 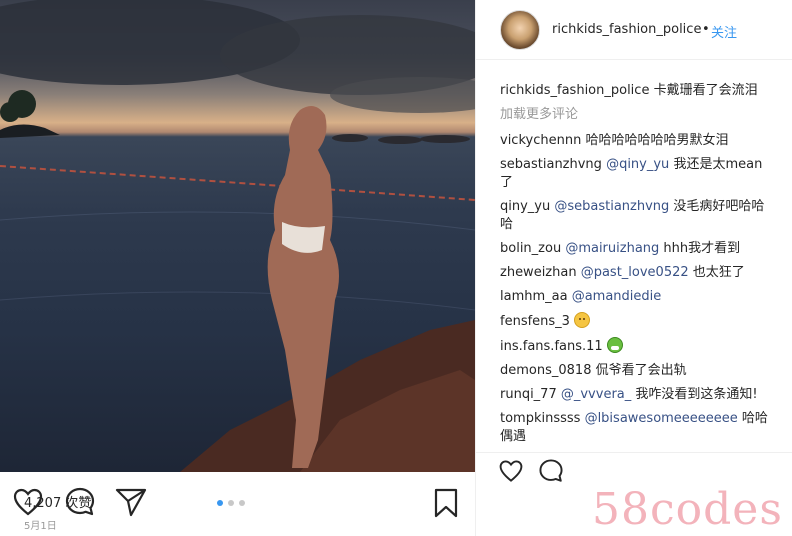 I want to click on caption-username: richkids_fashion_police, so click(x=574, y=90).